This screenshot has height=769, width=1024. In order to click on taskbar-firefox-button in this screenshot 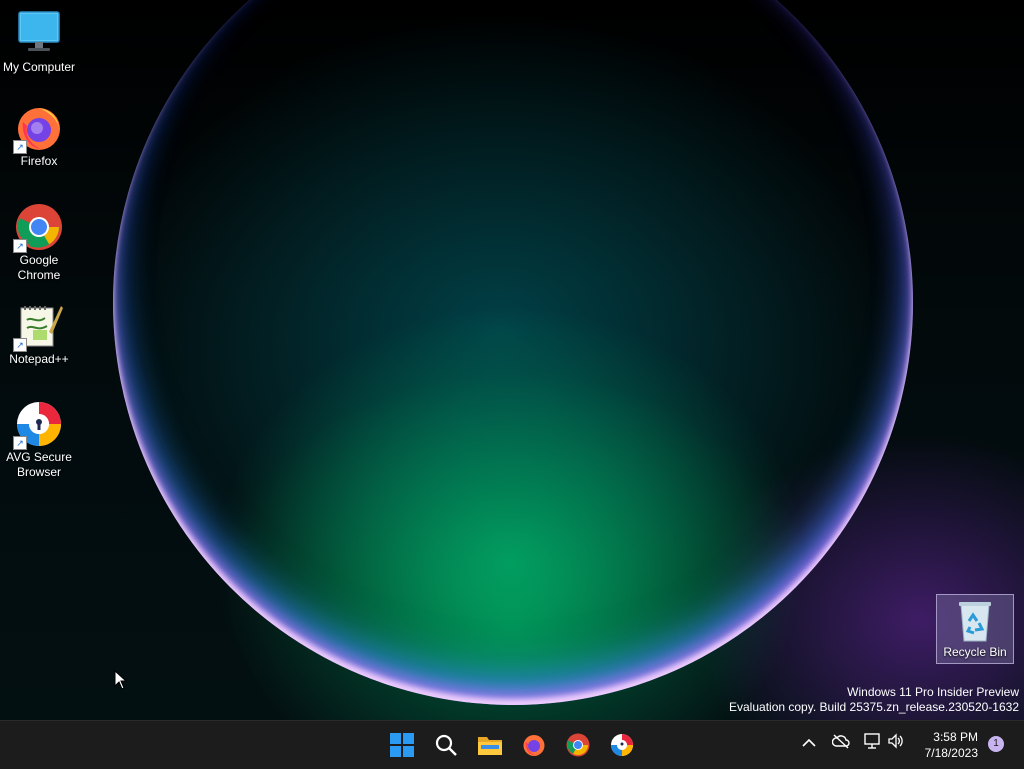, I will do `click(534, 745)`.